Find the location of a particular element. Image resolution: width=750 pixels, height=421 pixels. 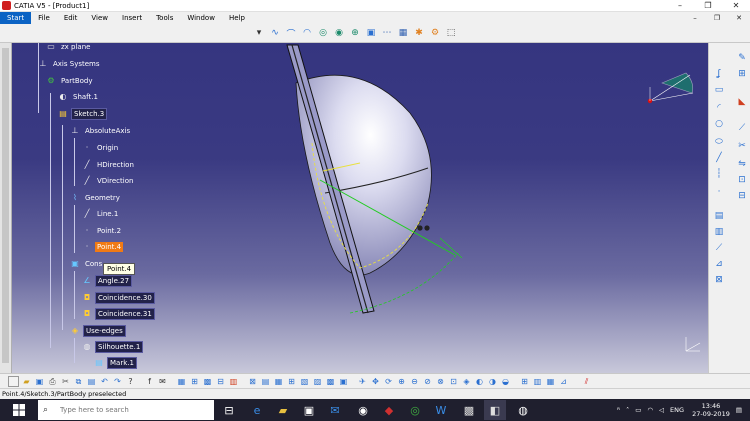

grid-icon: ▦ is located at coordinates (403, 33).